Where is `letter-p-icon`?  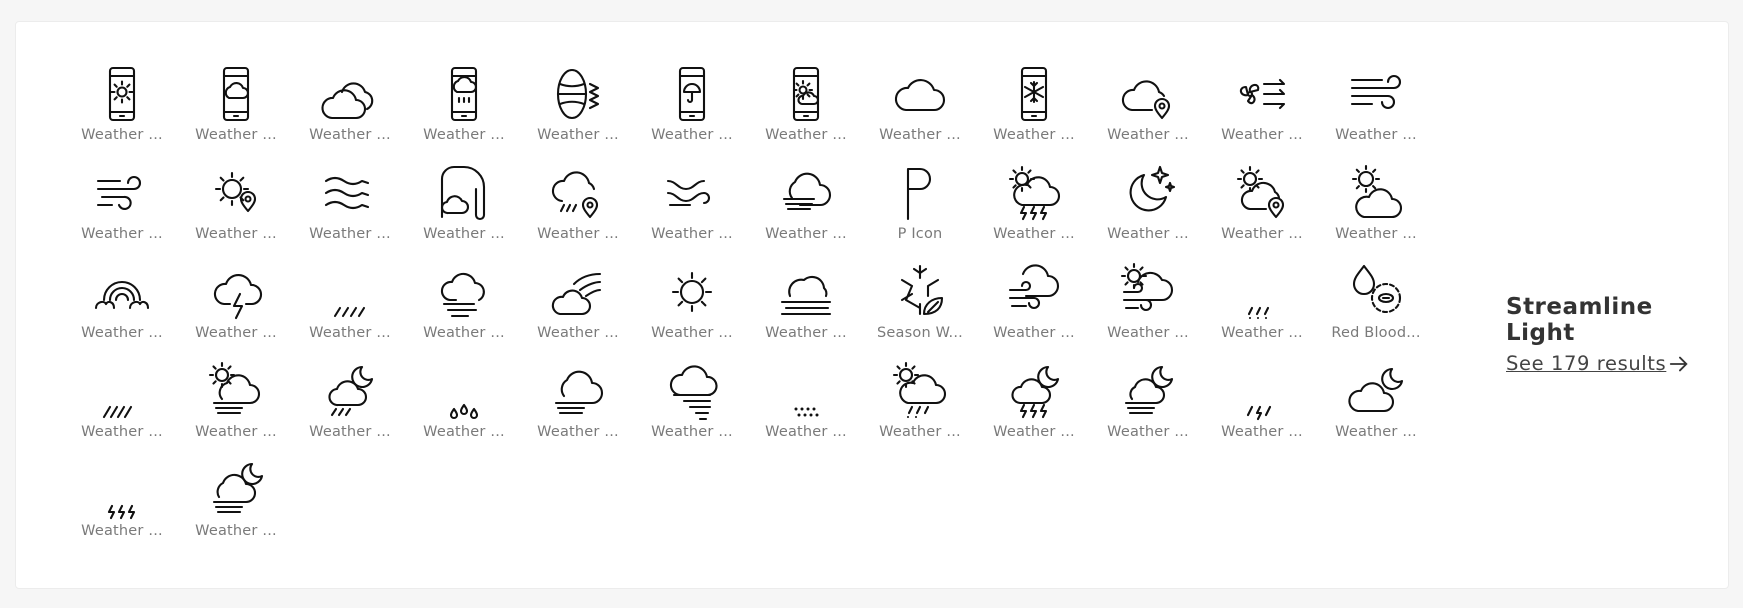
letter-p-icon is located at coordinates (919, 194).